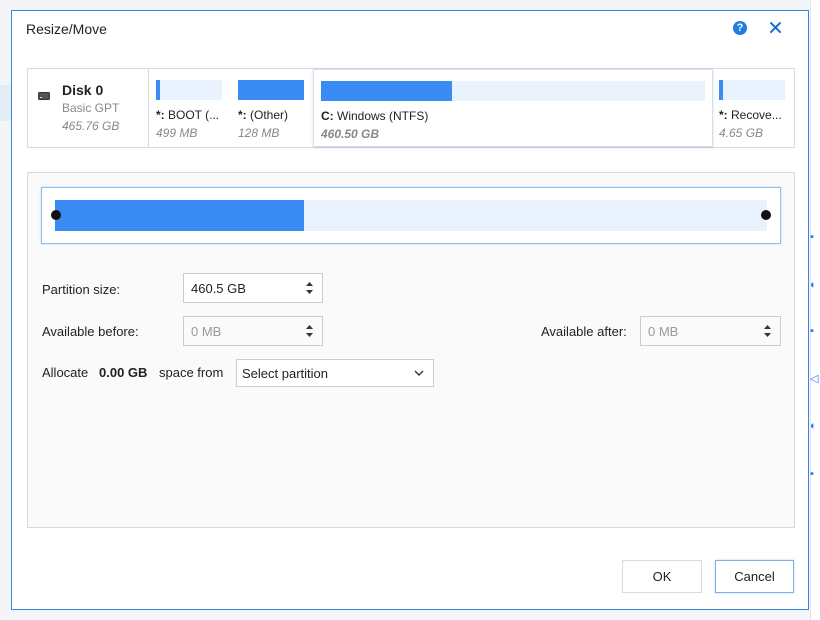  I want to click on available-before-stepper, so click(253, 331).